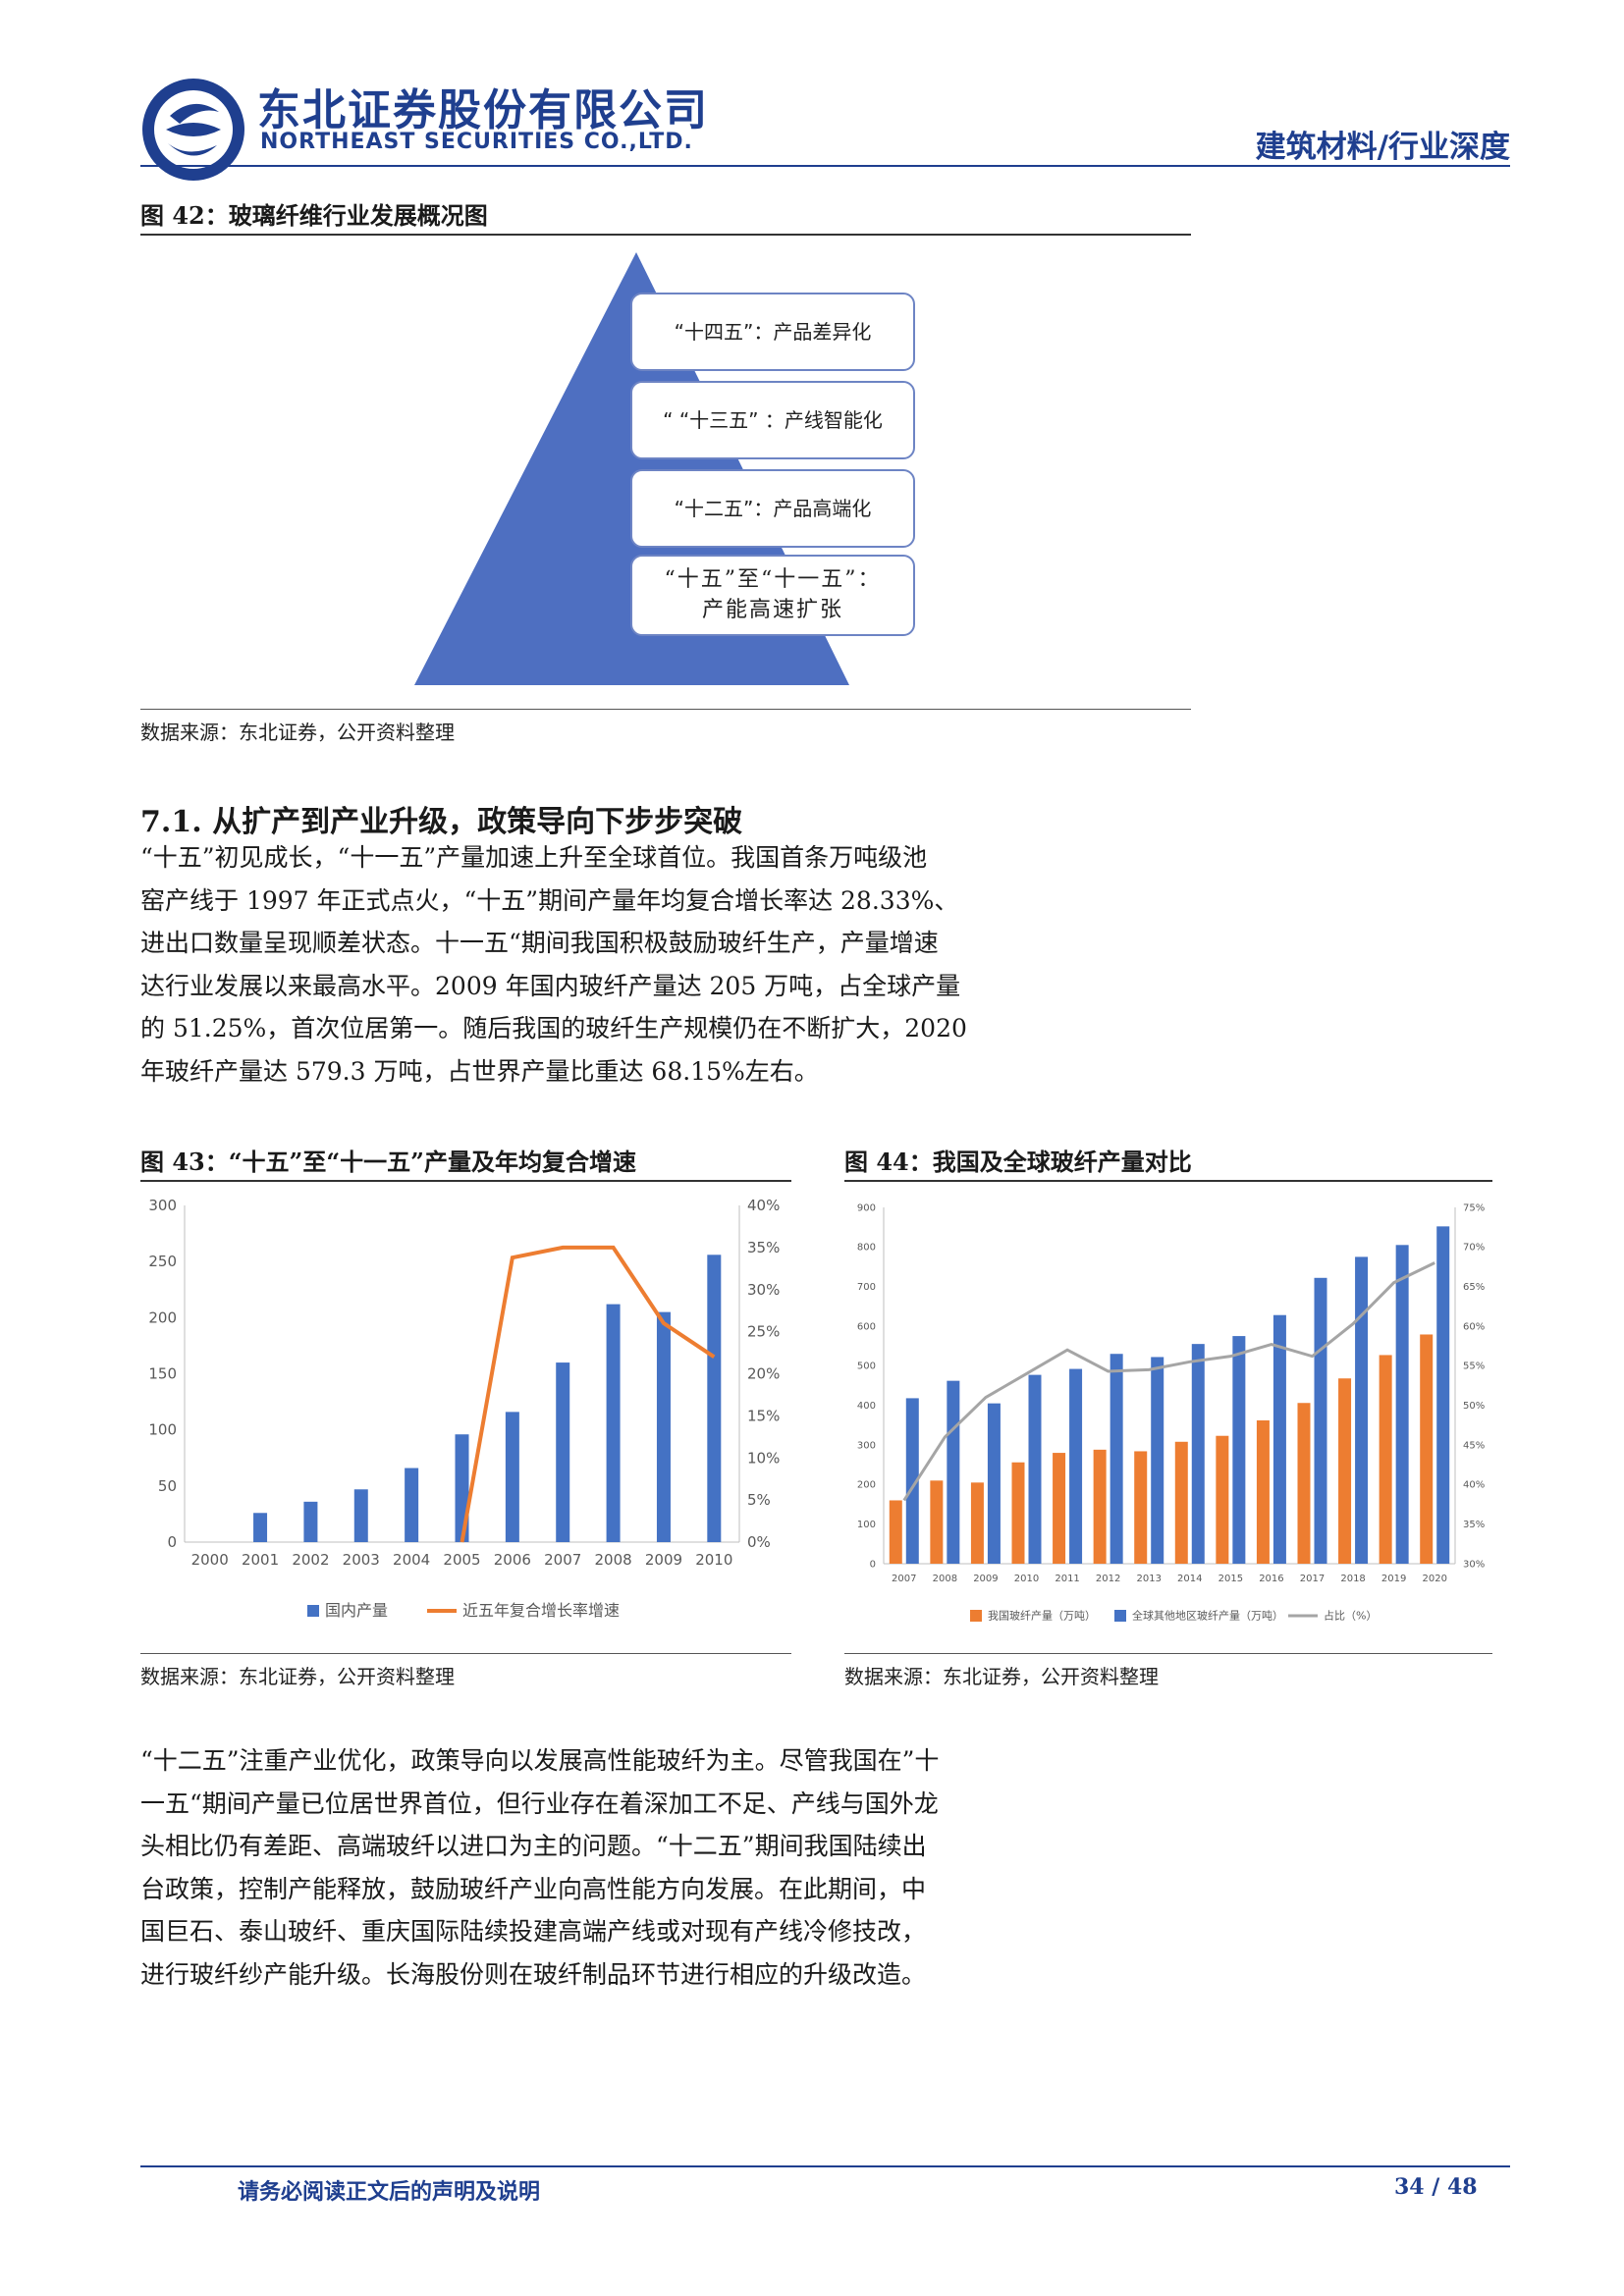 The height and width of the screenshot is (2296, 1624). Describe the element at coordinates (825, 166) in the screenshot. I see `header-divider` at that location.